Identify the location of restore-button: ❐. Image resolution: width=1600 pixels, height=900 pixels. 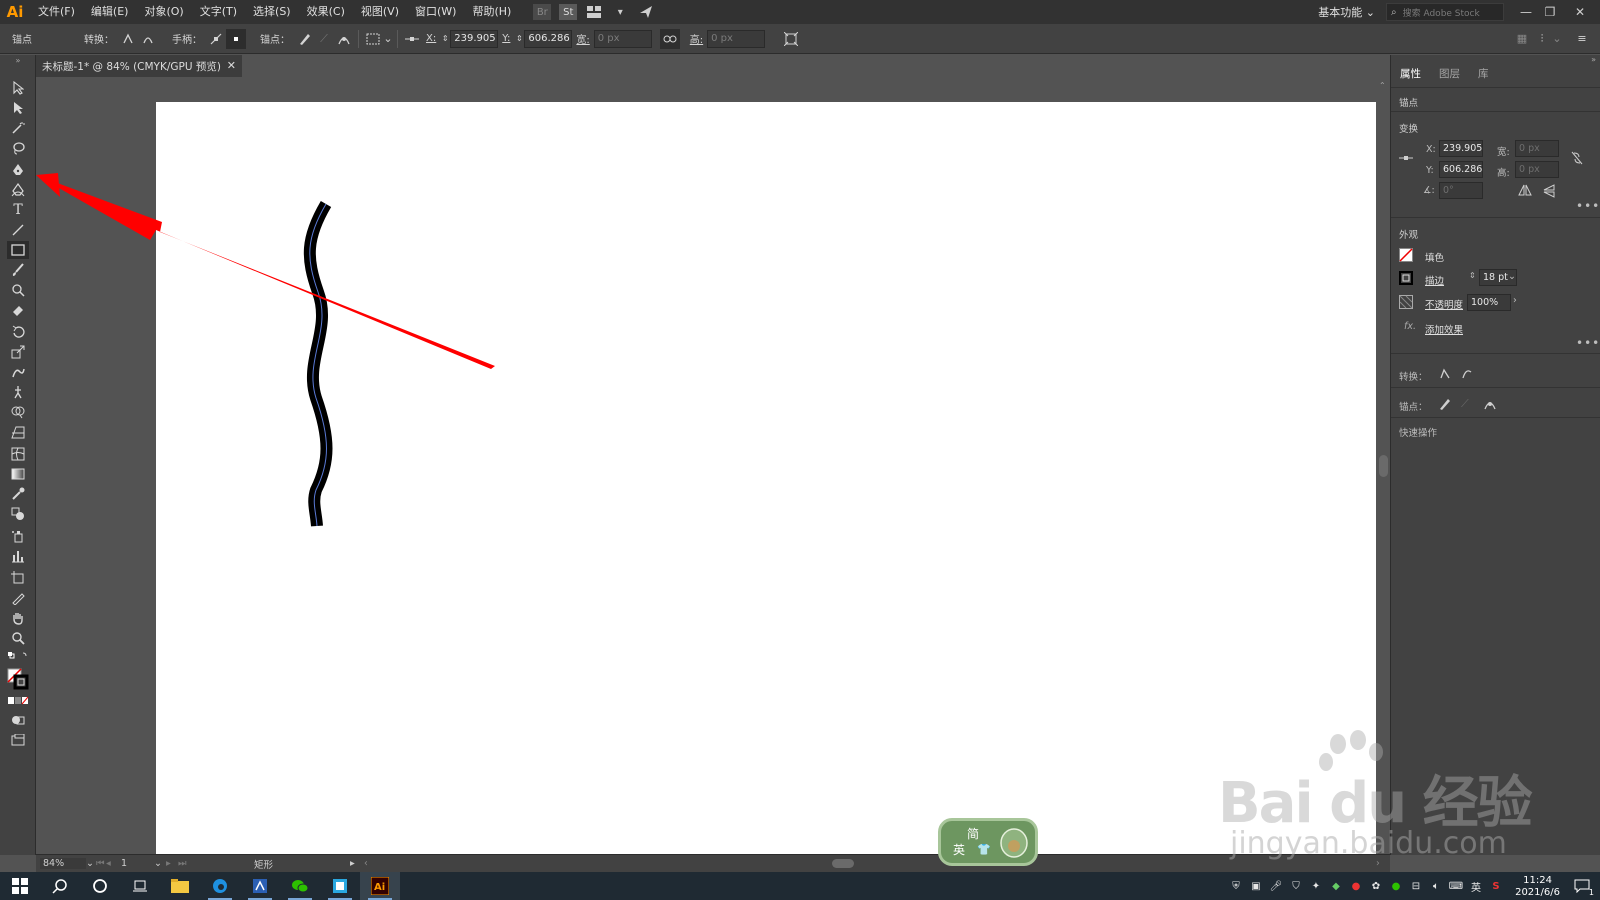
(1550, 12).